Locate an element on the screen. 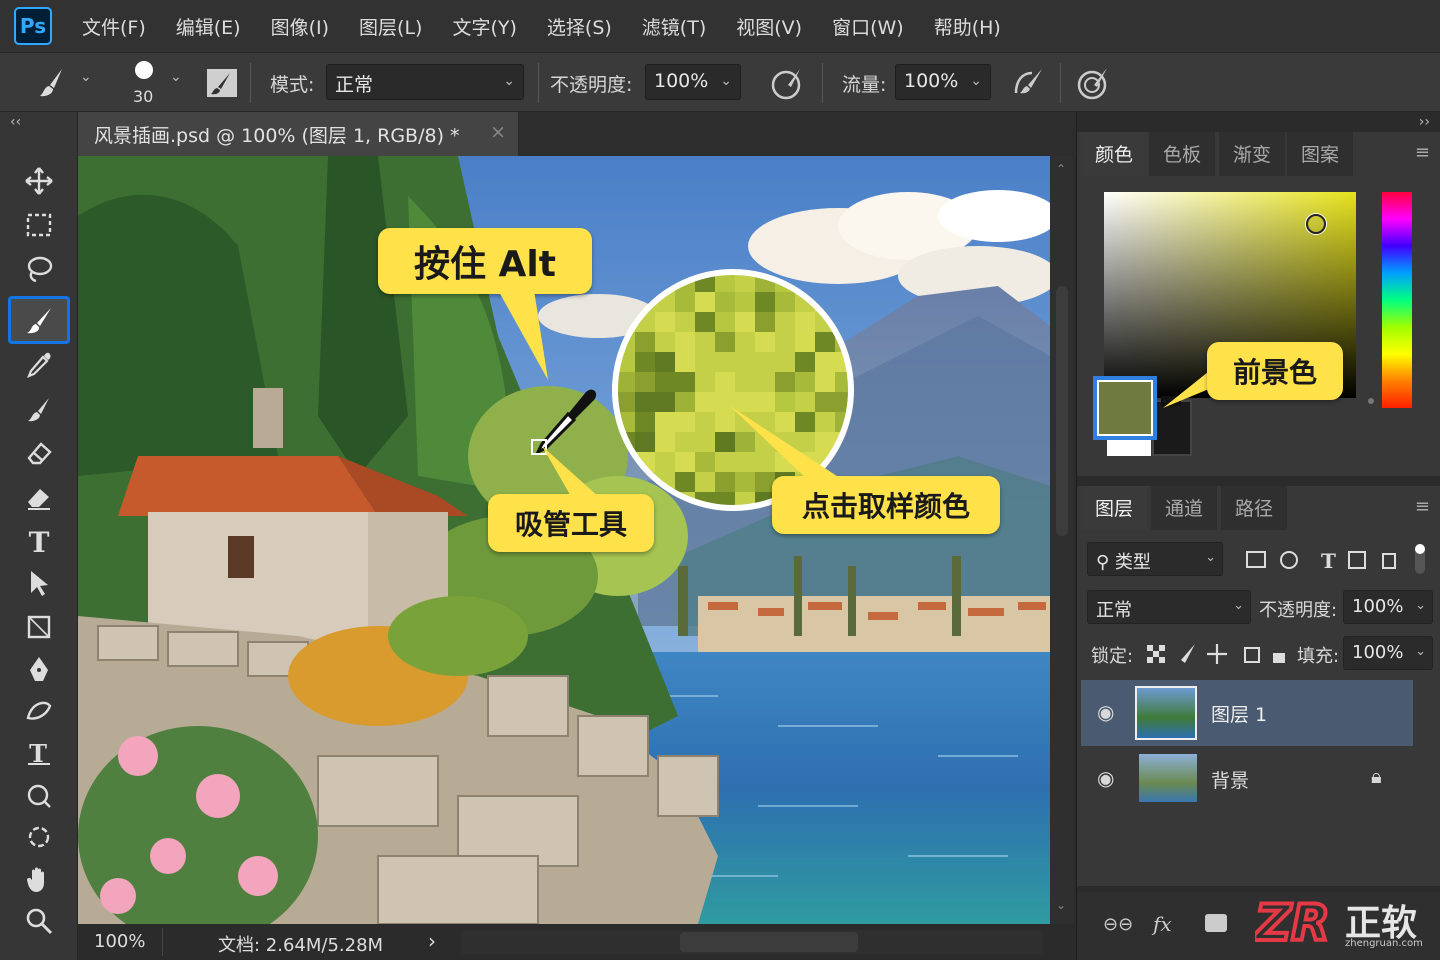 The height and width of the screenshot is (960, 1440). layer-style-icon: fx is located at coordinates (1162, 924).